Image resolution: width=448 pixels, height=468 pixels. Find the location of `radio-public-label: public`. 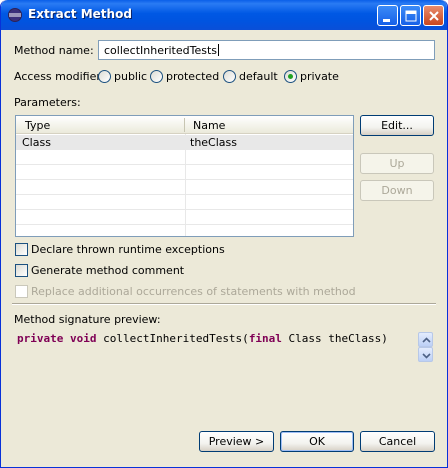

radio-public-label: public is located at coordinates (130, 76).